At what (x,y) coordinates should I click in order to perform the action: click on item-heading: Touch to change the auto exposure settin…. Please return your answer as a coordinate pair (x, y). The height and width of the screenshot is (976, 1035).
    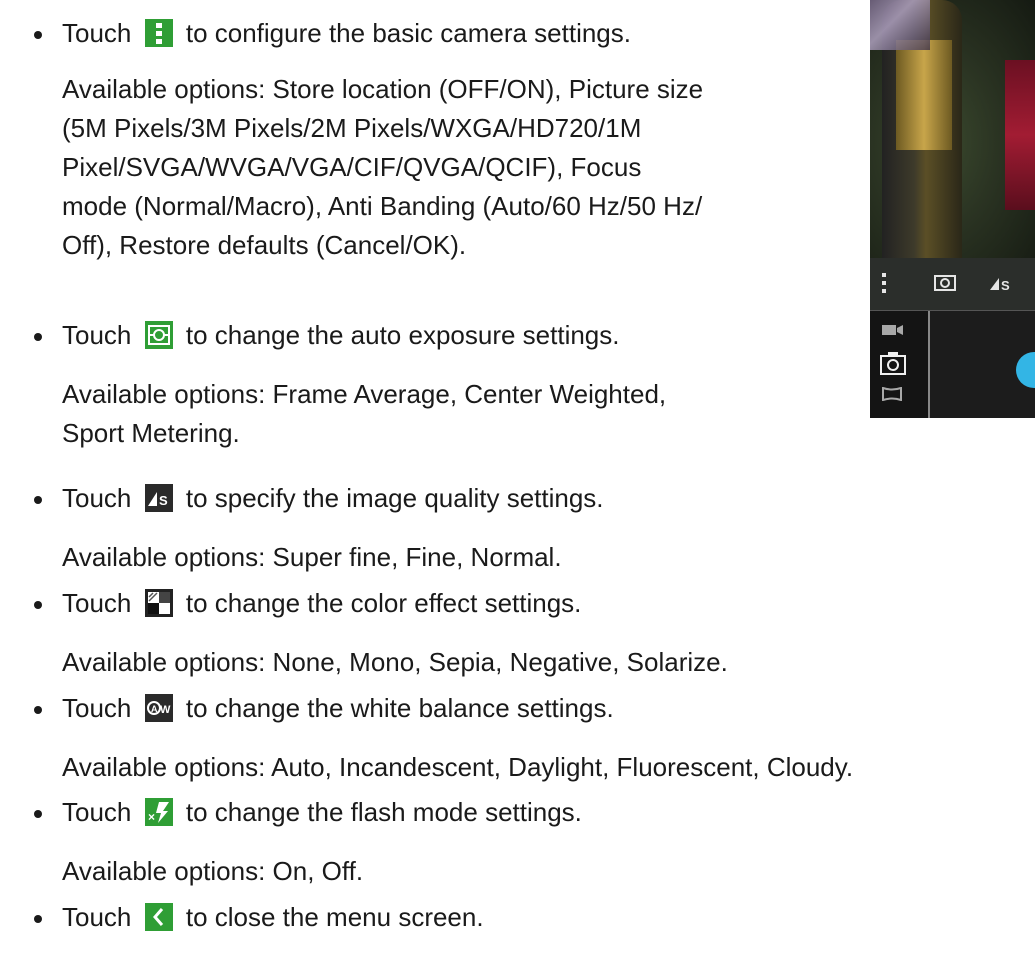
    Looking at the image, I should click on (341, 335).